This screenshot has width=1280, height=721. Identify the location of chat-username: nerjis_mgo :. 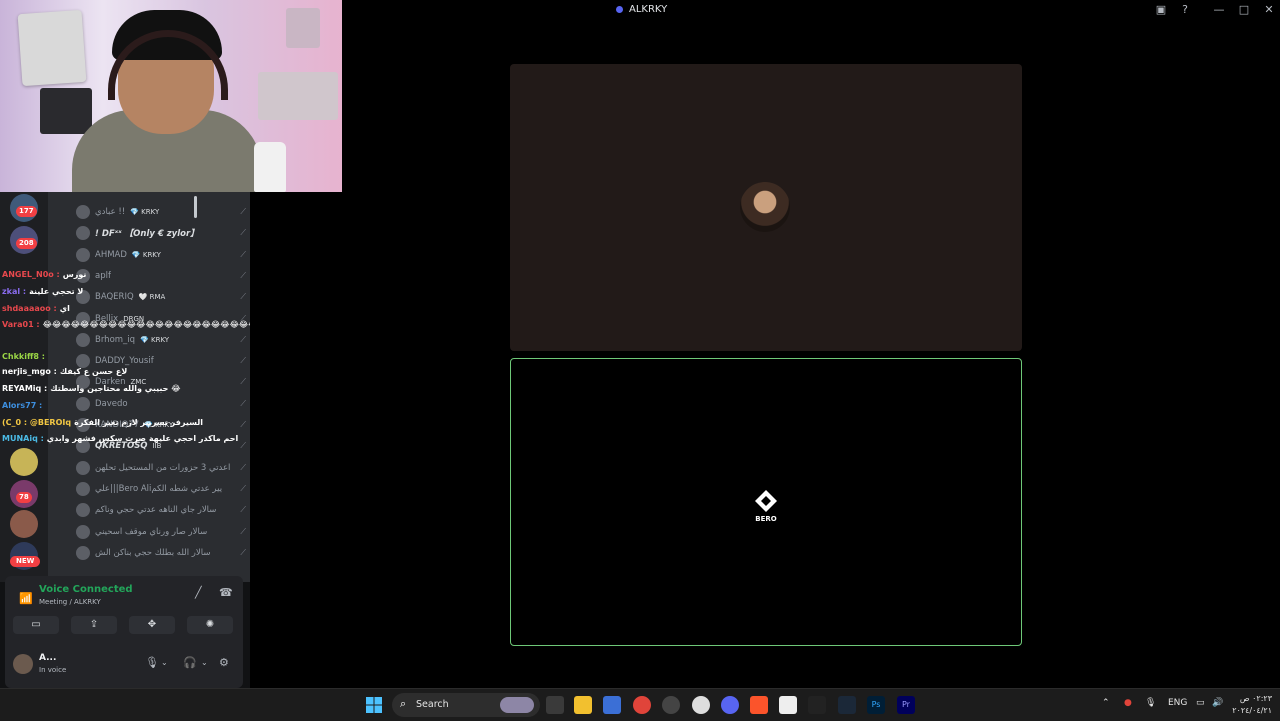
(29, 371).